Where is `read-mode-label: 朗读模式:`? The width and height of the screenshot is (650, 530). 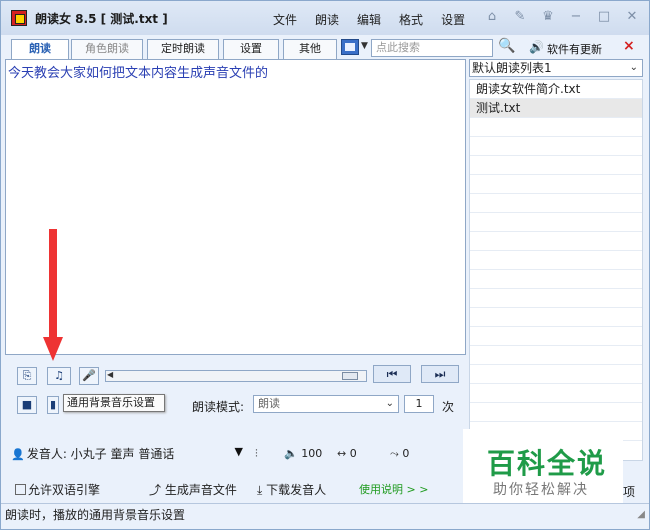 read-mode-label: 朗读模式: is located at coordinates (218, 407).